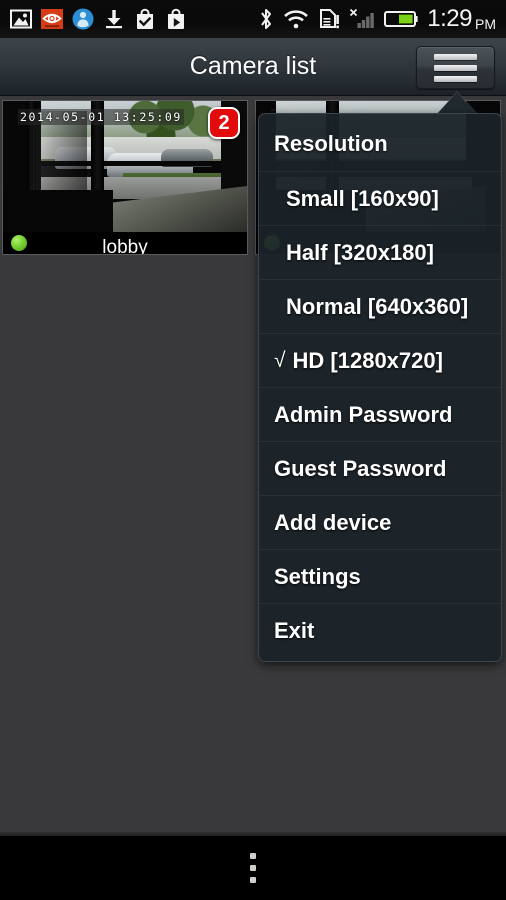  Describe the element at coordinates (457, 103) in the screenshot. I see `dropdown-caret` at that location.